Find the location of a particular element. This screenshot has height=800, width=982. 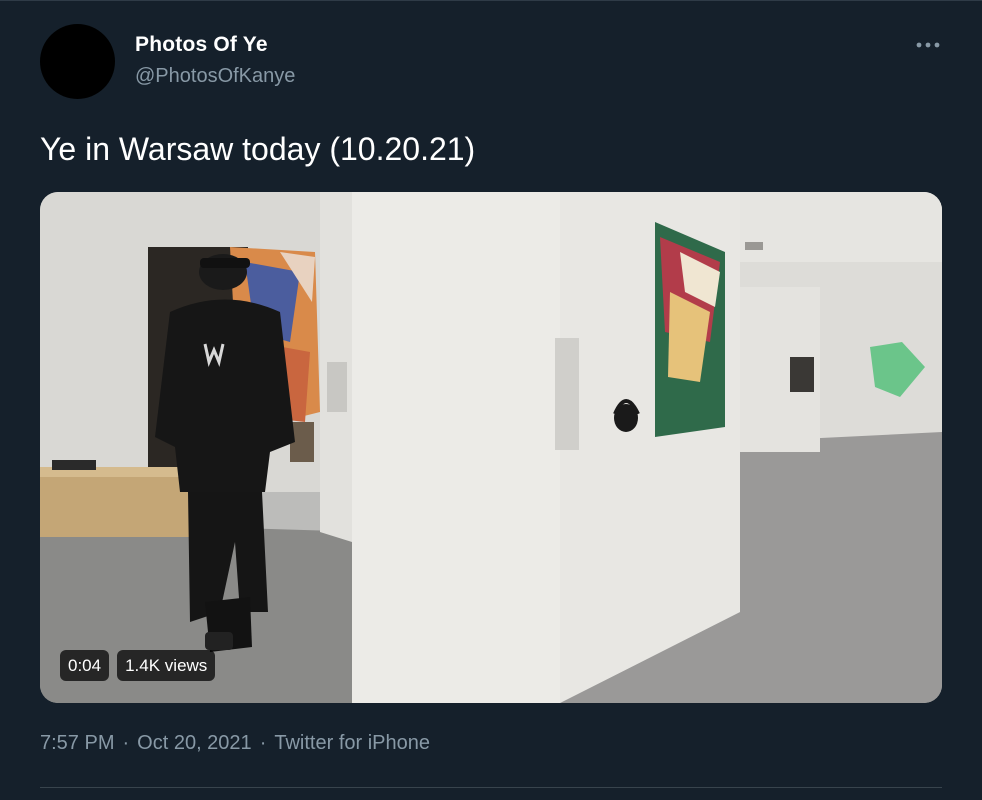

author-handle: @PhotosOfKanye is located at coordinates (215, 76).